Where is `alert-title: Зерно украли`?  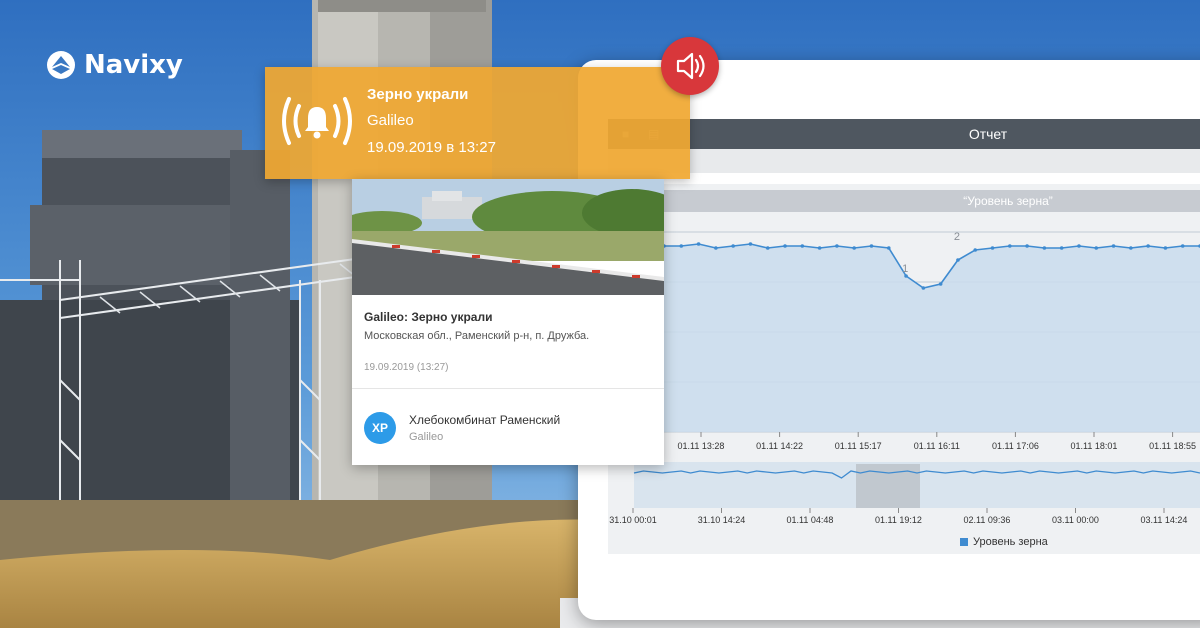
alert-title: Зерно украли is located at coordinates (418, 94).